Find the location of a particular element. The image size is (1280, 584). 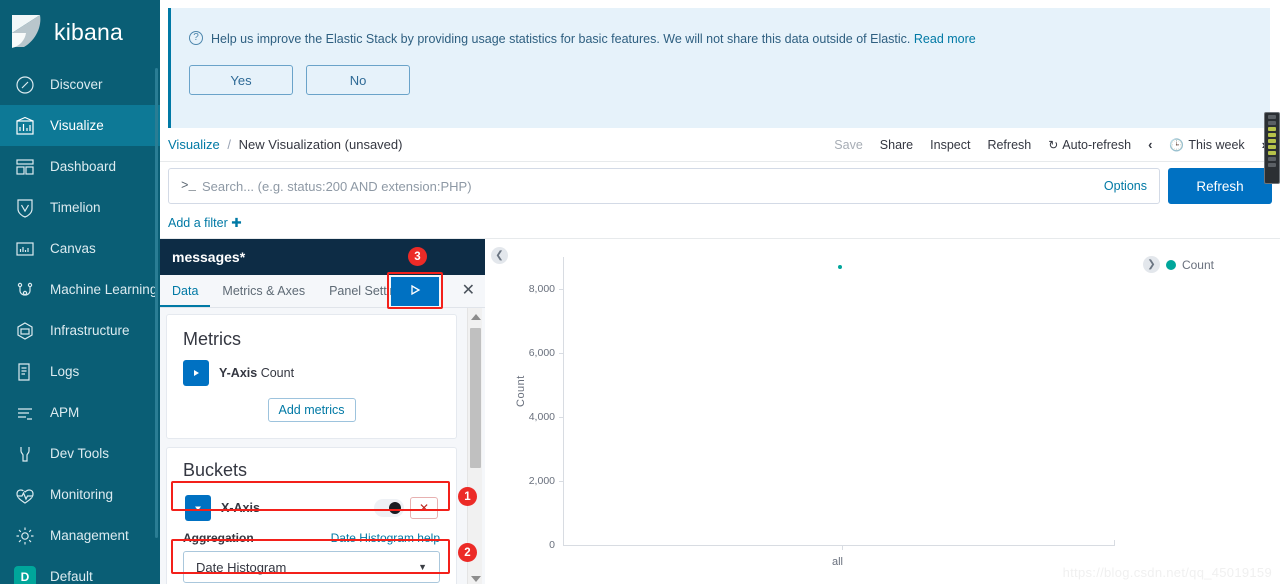

sidebar-item-label: Logs is located at coordinates (65, 371).